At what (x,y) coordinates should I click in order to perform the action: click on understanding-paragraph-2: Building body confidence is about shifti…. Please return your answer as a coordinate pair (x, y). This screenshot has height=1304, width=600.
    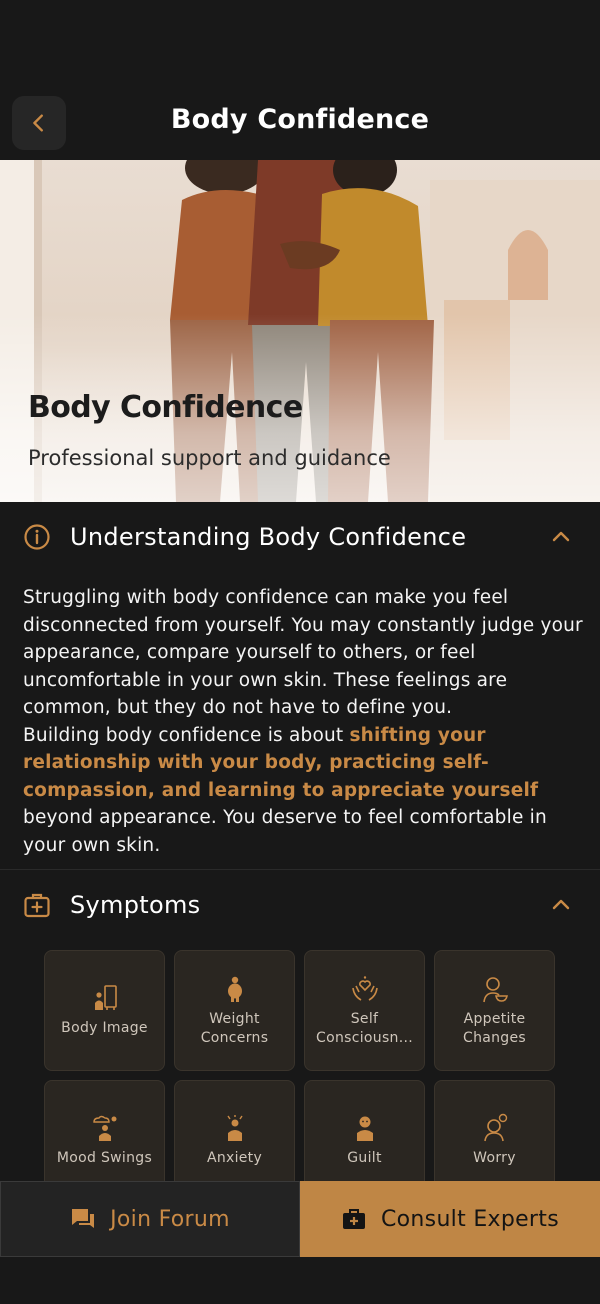
    Looking at the image, I should click on (303, 791).